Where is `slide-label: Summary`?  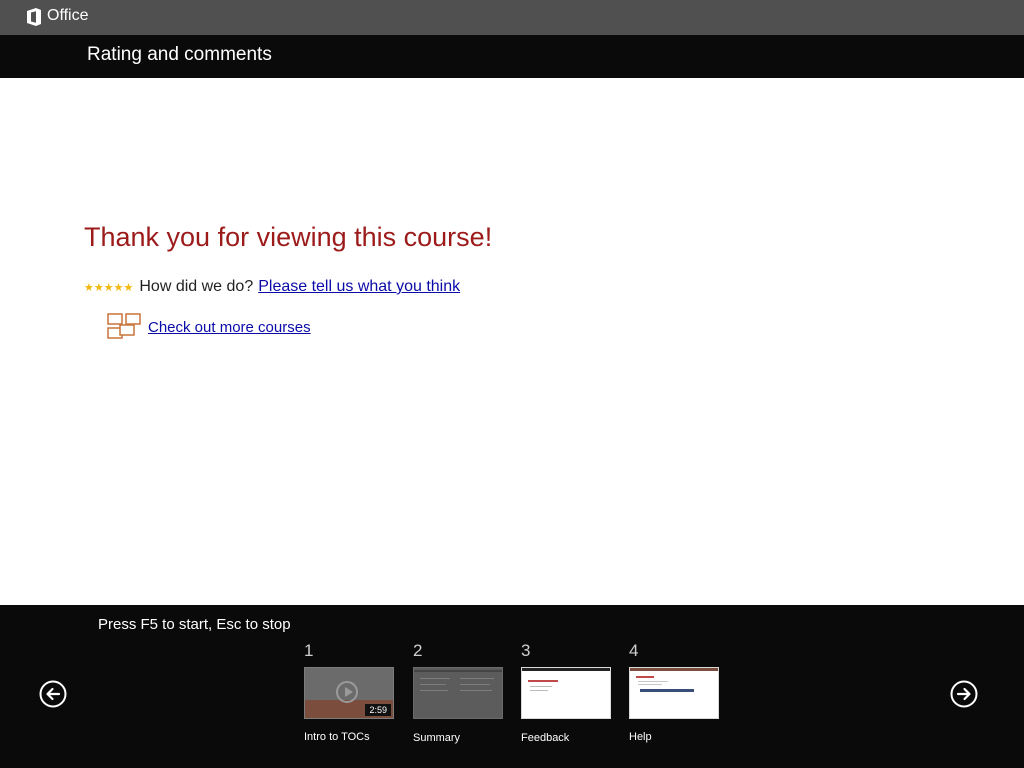
slide-label: Summary is located at coordinates (437, 738).